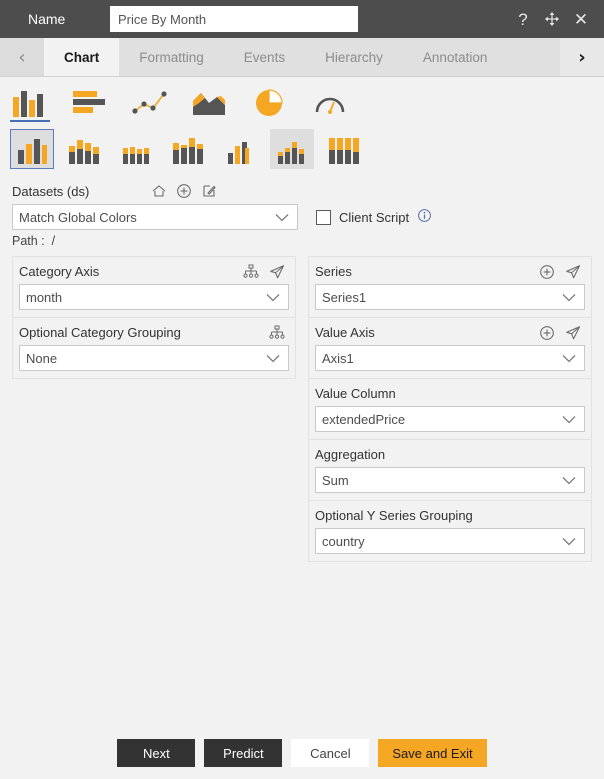  I want to click on stacked-100-column-icon, so click(136, 149).